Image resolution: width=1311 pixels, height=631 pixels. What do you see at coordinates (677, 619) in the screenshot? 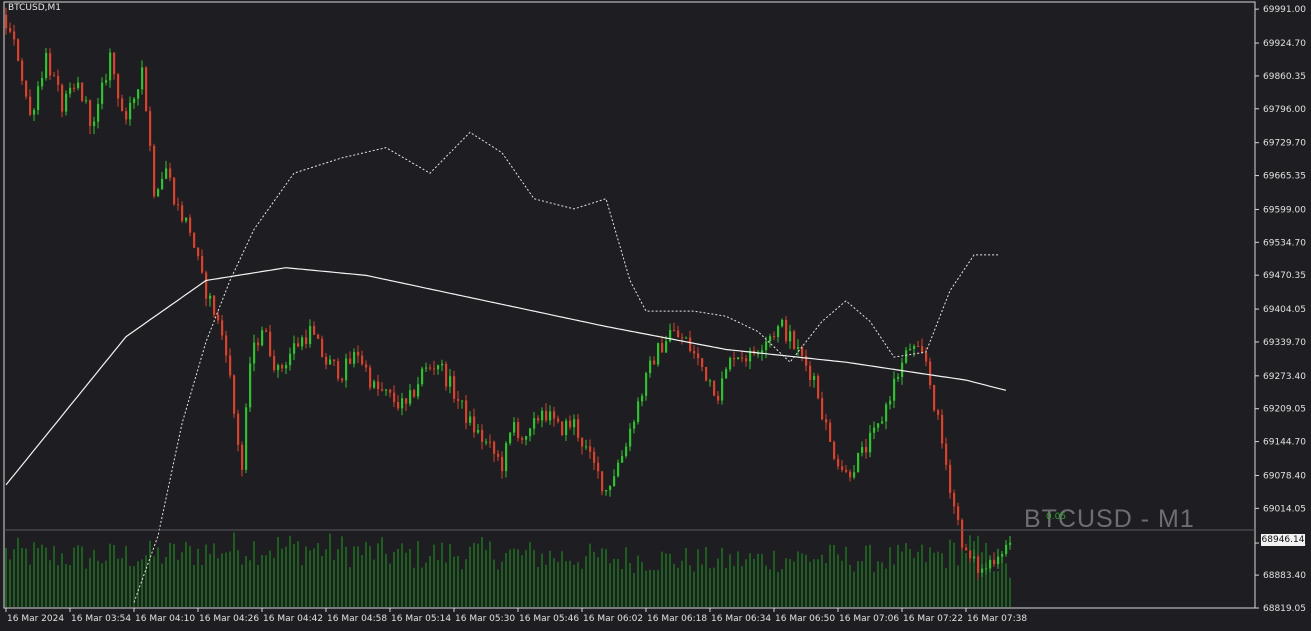
I see `x-tick-label: 16 Mar 06:18` at bounding box center [677, 619].